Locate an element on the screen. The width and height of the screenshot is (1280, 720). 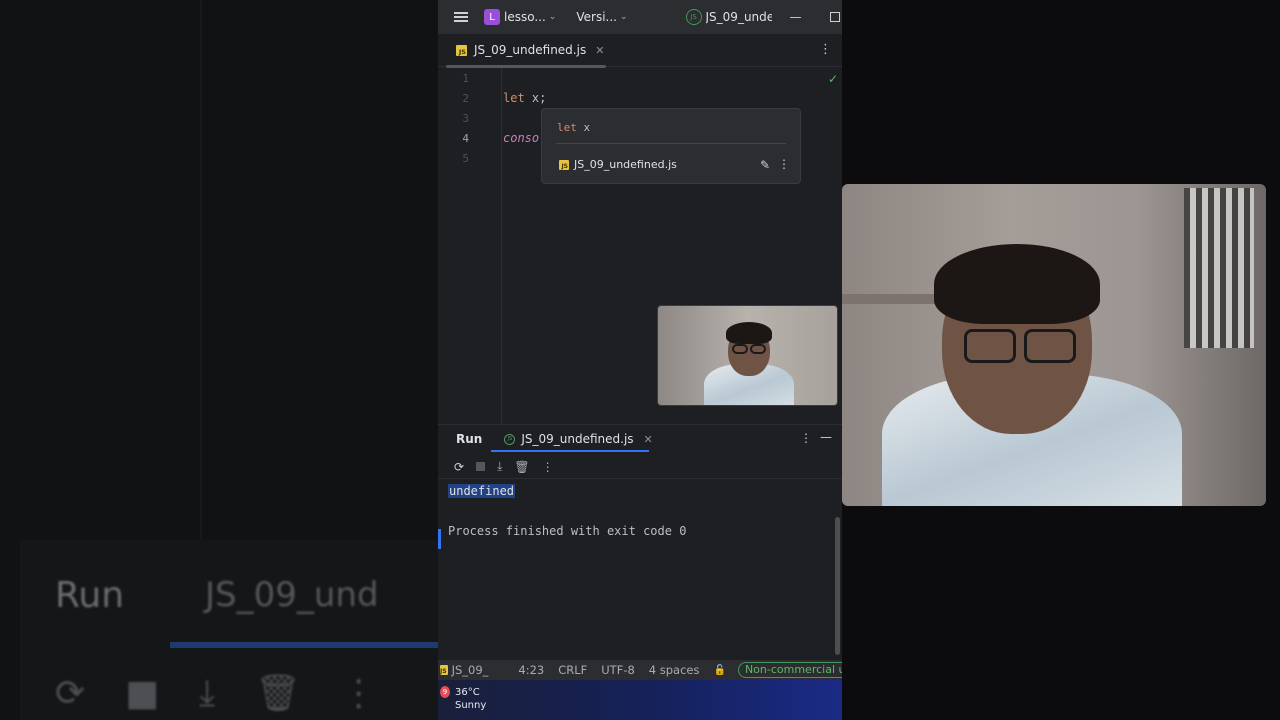
popup-file-link: JS JS_09_undefined.js is located at coordinates (618, 164).